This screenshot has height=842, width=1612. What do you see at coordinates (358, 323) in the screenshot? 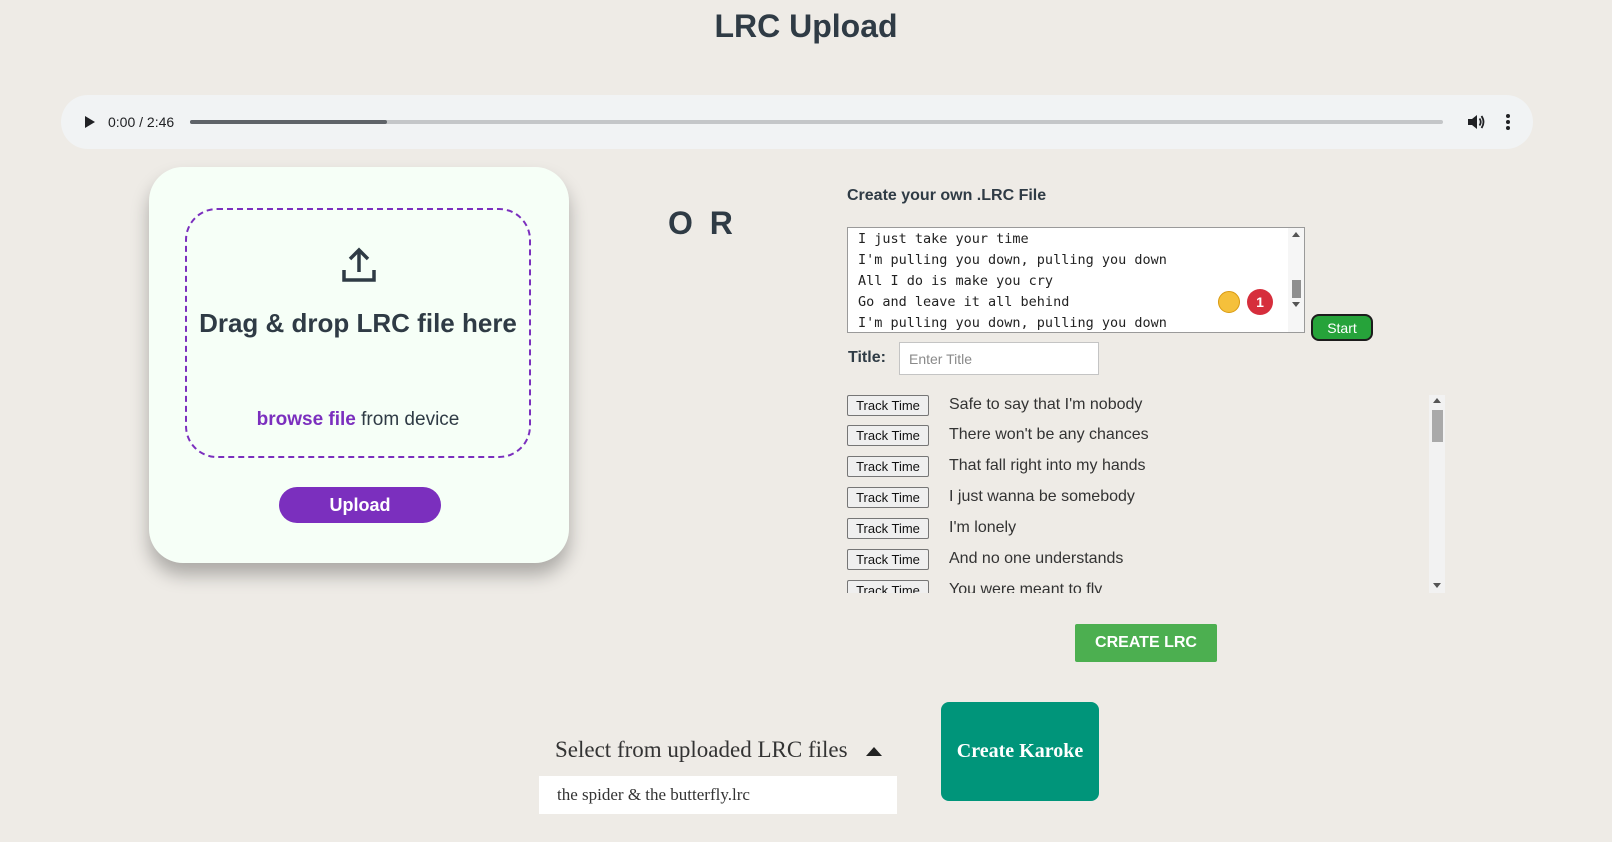
I see `drag-drop-text: Drag & drop LRC file here` at bounding box center [358, 323].